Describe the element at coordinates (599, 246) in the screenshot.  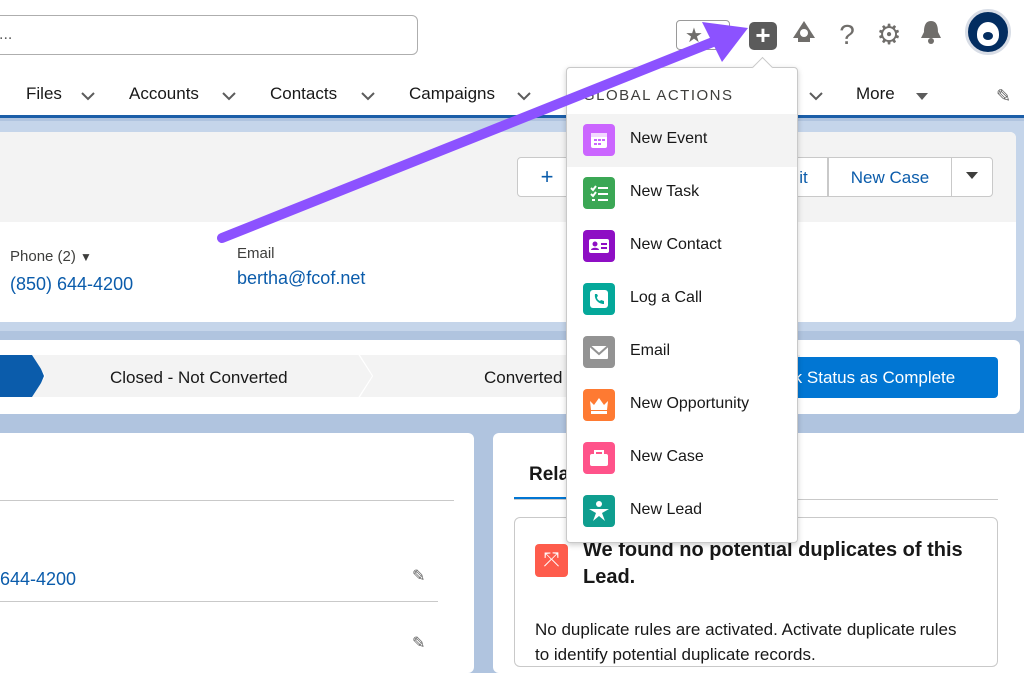
I see `contact-card-icon` at that location.